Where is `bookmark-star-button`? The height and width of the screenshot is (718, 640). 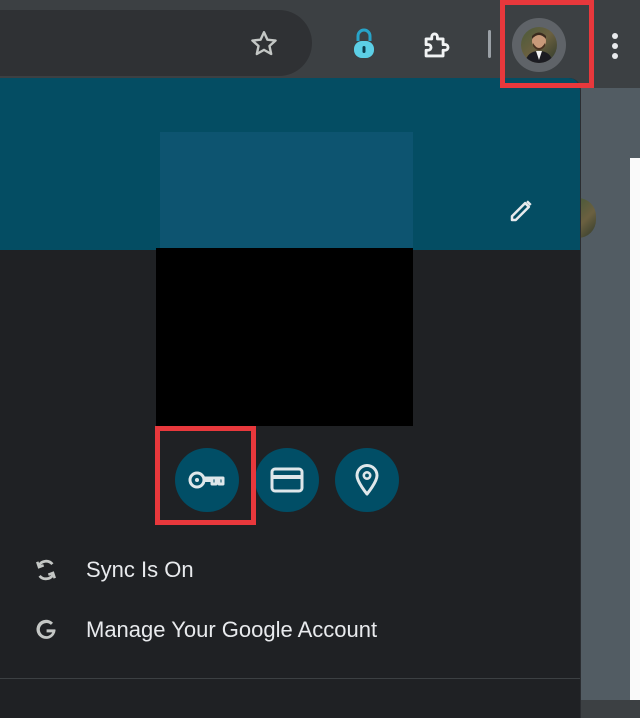
bookmark-star-button is located at coordinates (264, 44).